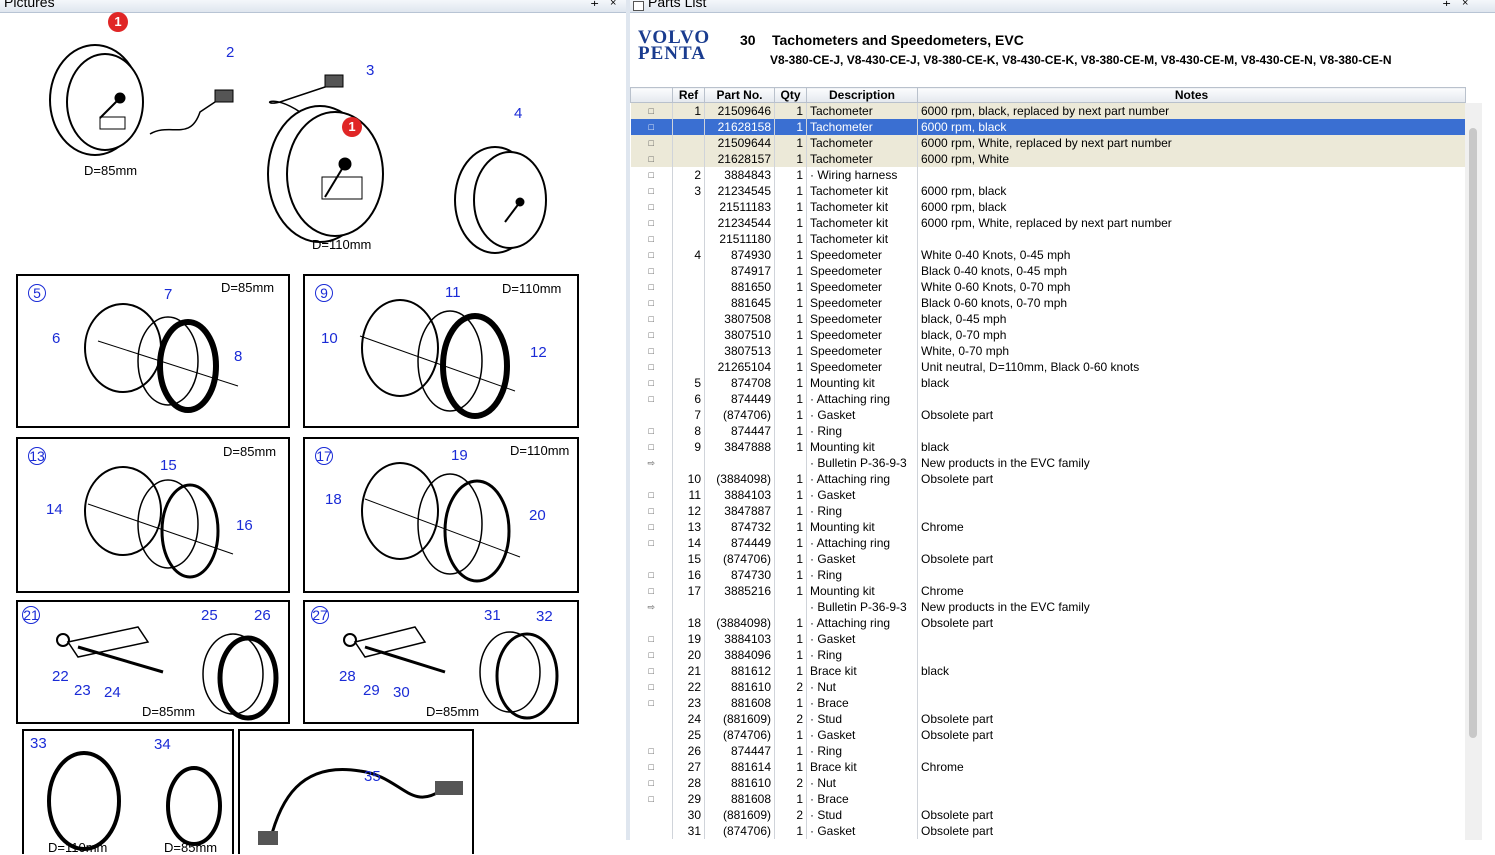 This screenshot has width=1495, height=855. I want to click on table-row: 24 (881609) 2 · Stud Obsolete part, so click(1048, 719).